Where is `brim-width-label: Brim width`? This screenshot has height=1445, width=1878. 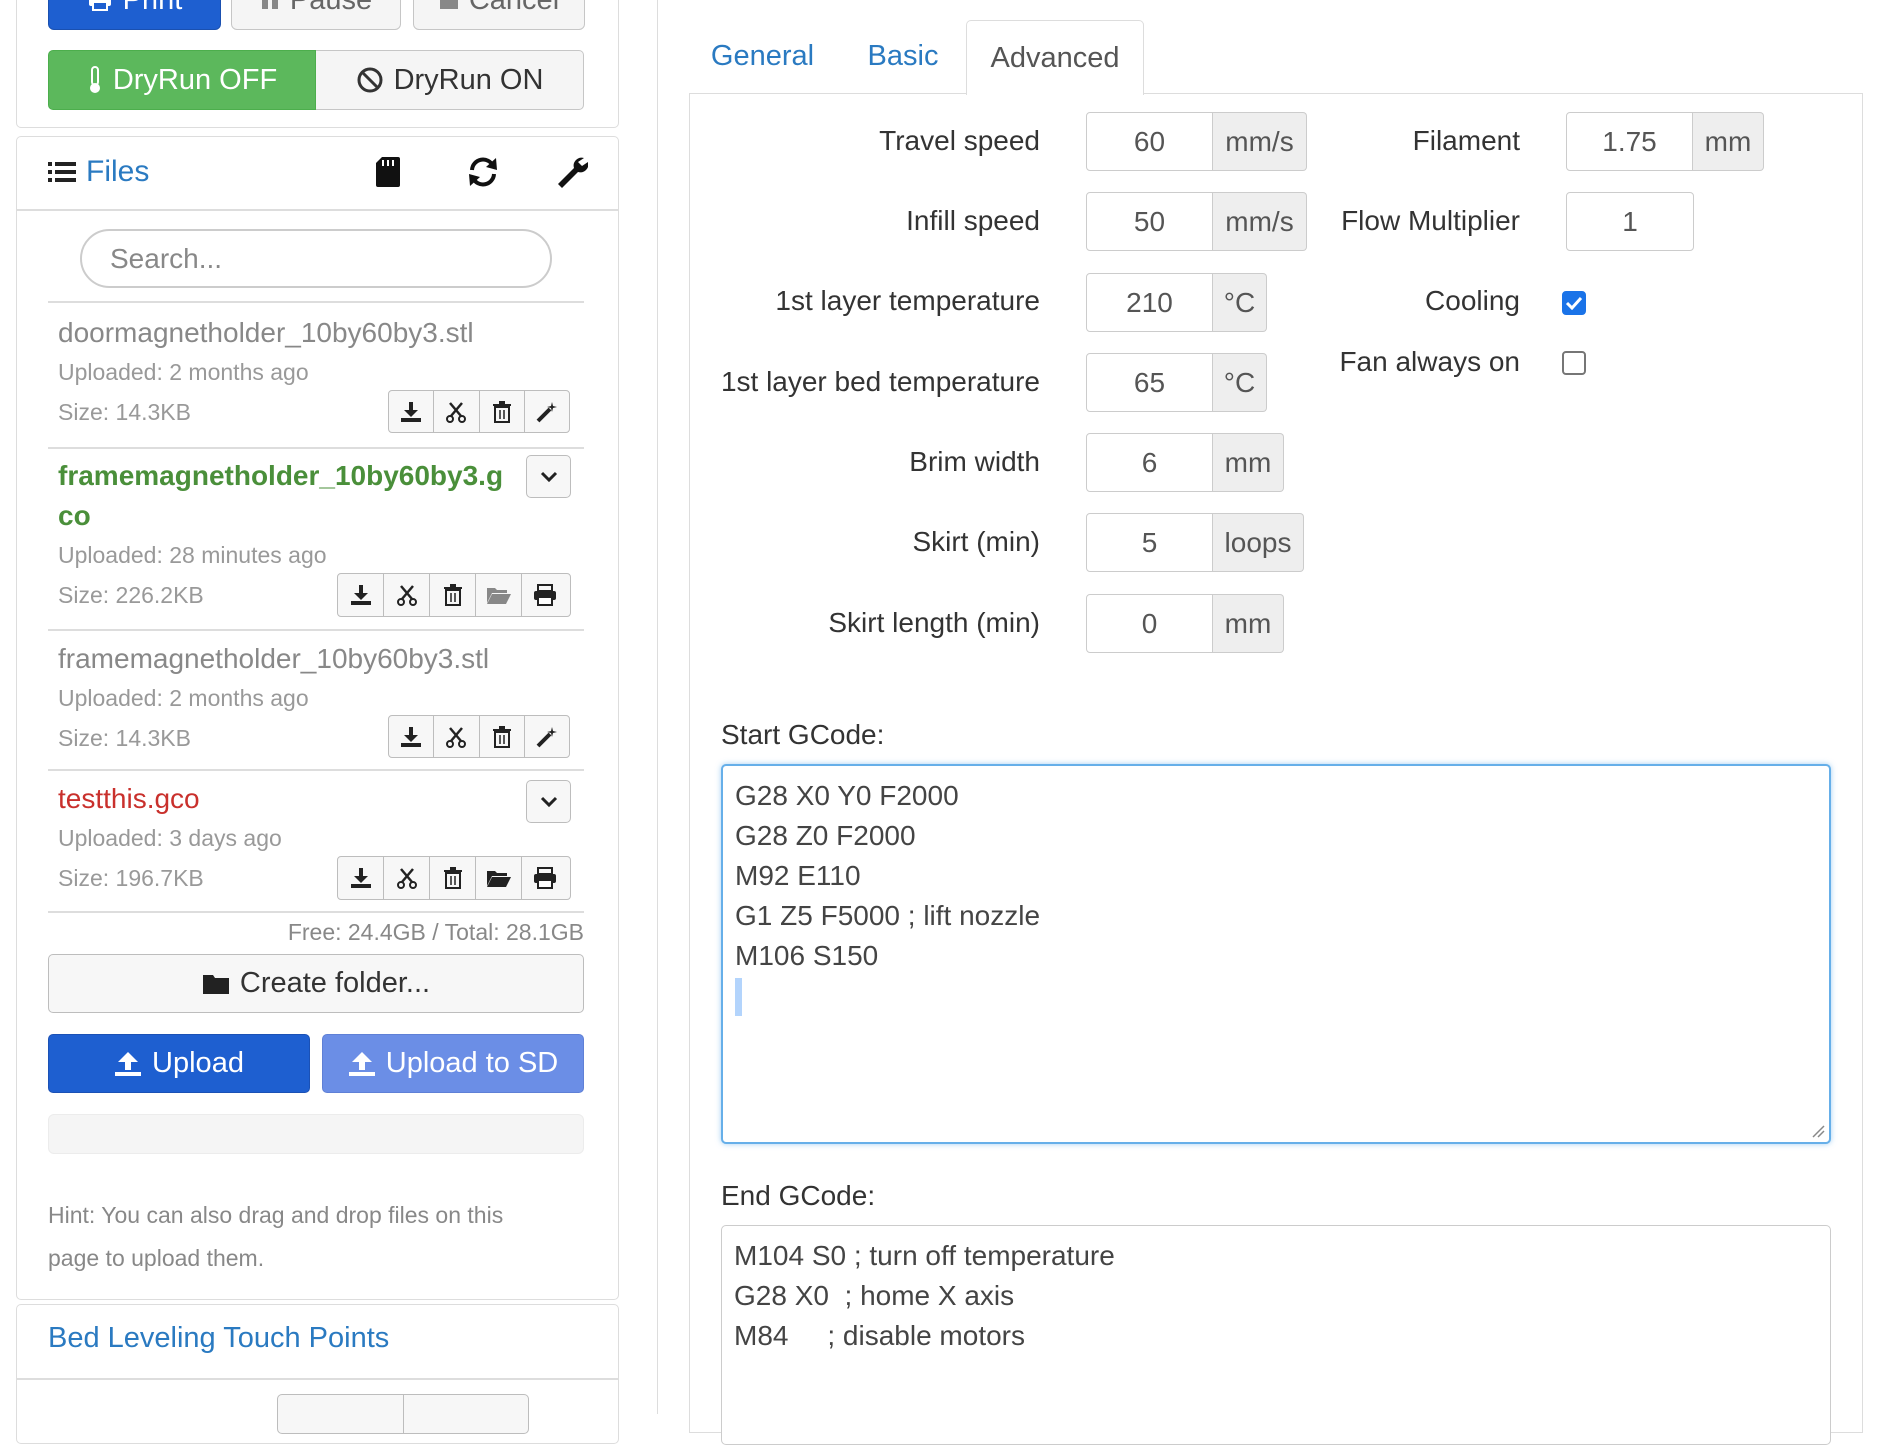 brim-width-label: Brim width is located at coordinates (974, 461).